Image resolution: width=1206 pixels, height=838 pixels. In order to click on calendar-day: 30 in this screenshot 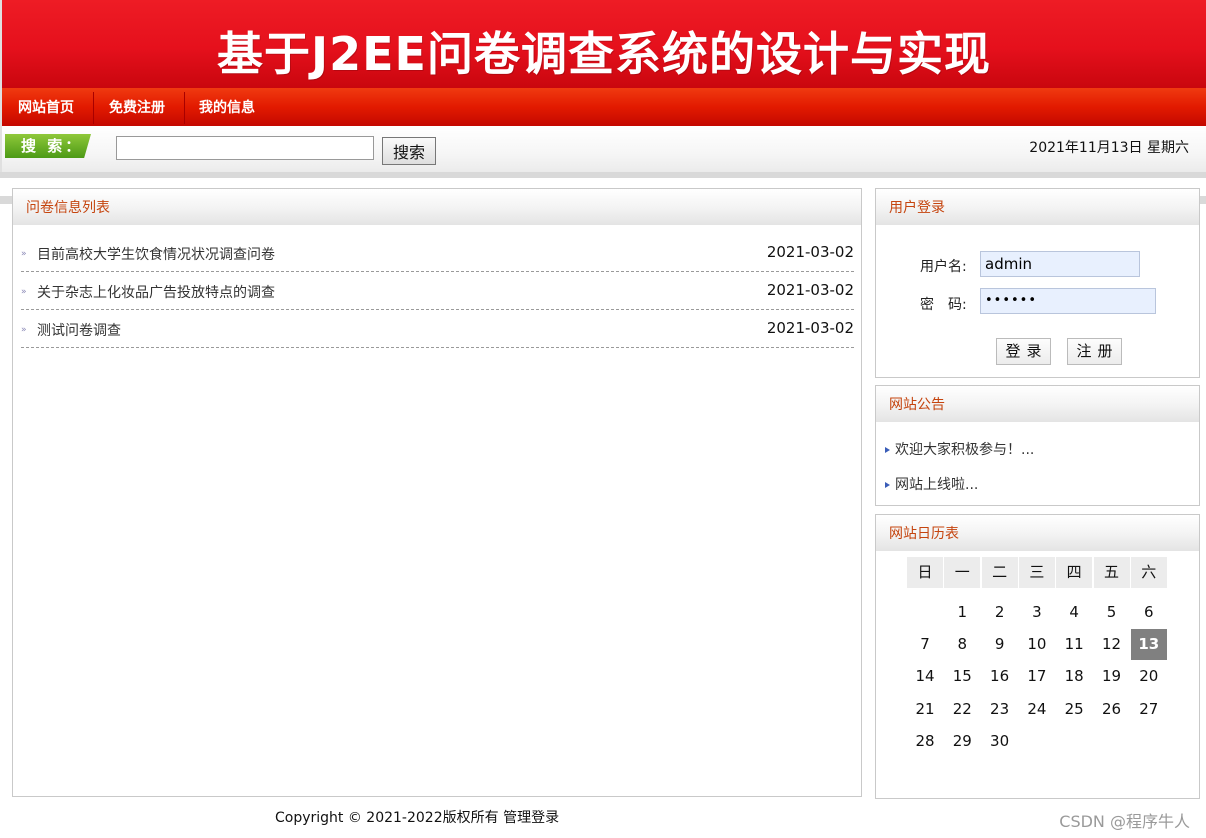, I will do `click(1000, 741)`.